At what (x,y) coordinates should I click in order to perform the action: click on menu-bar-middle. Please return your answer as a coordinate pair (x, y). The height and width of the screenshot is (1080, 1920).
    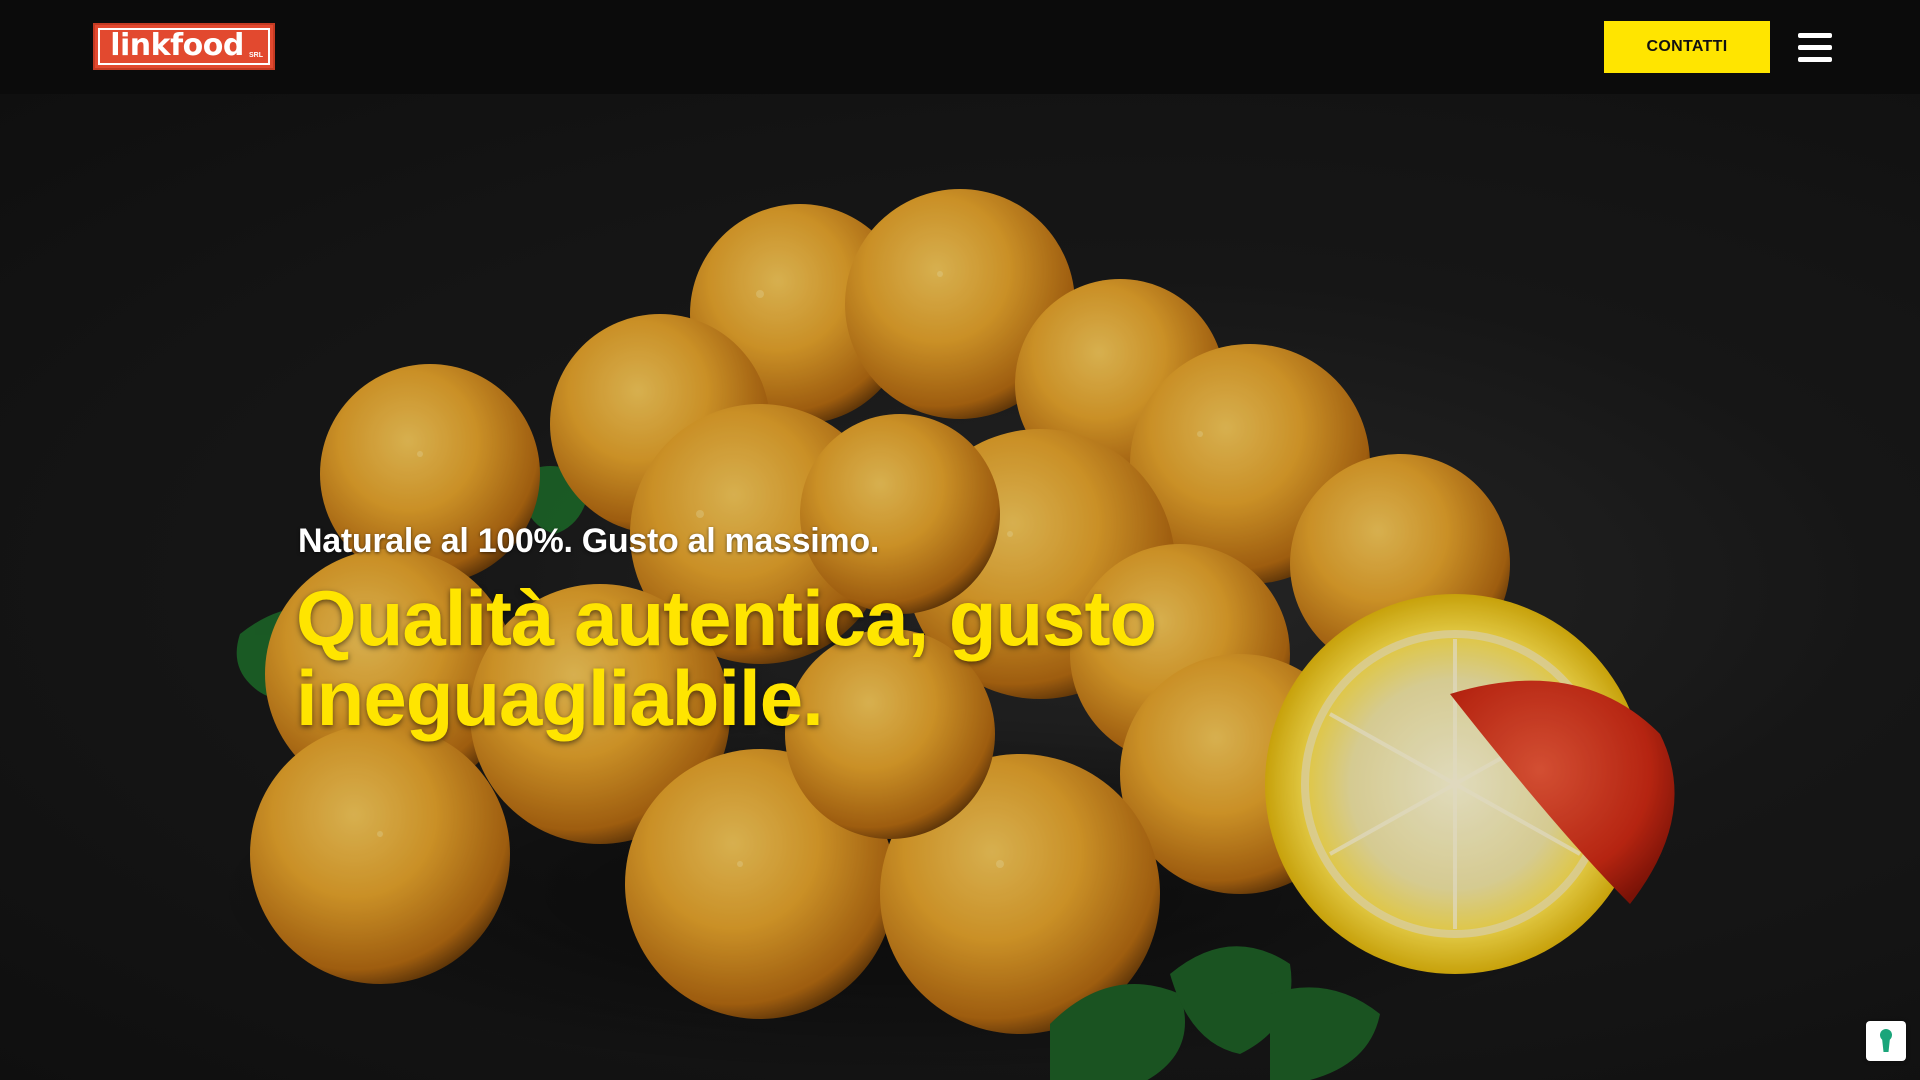
    Looking at the image, I should click on (1815, 47).